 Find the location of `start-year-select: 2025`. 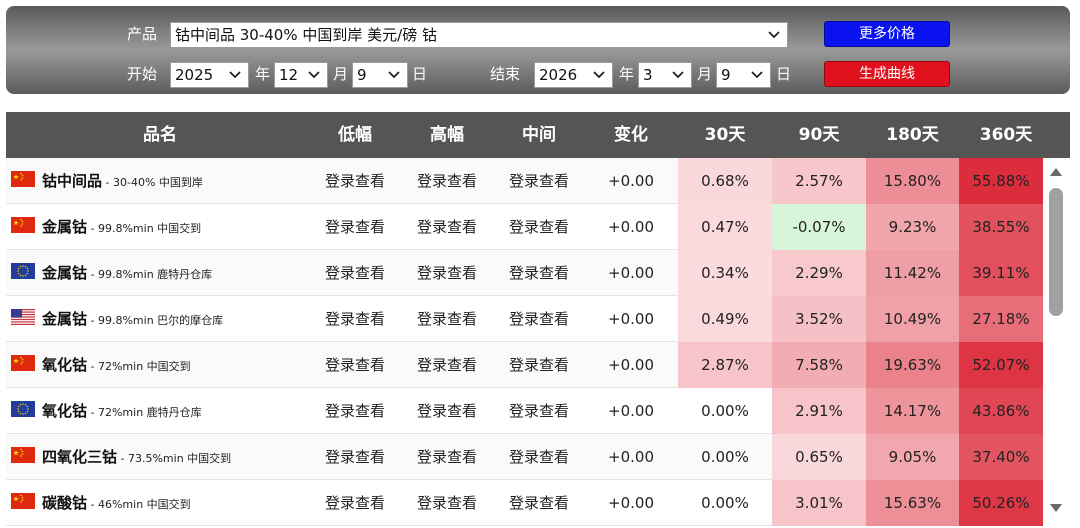

start-year-select: 2025 is located at coordinates (209, 75).